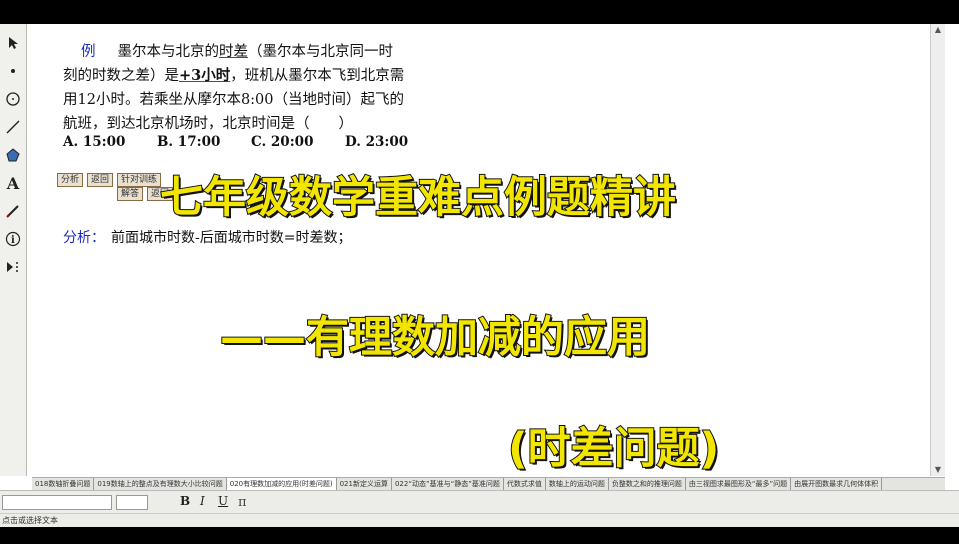 The height and width of the screenshot is (544, 959). What do you see at coordinates (479, 520) in the screenshot?
I see `status-bar: 点击或选择文本` at bounding box center [479, 520].